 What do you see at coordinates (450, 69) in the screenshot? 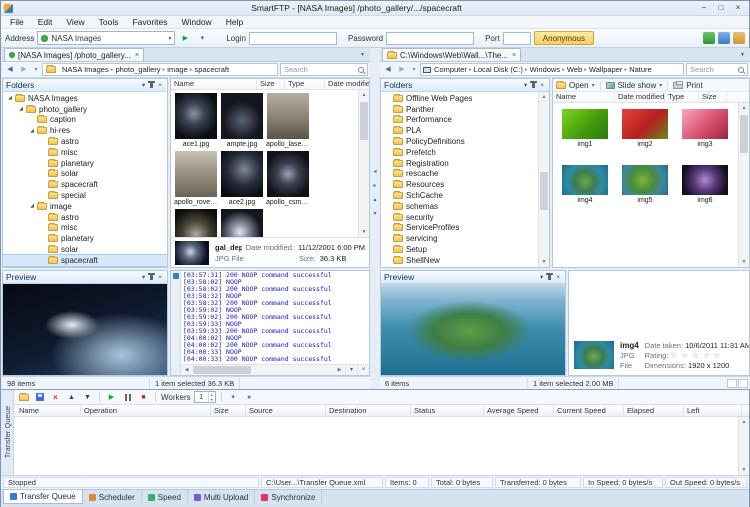
I see `breadcrumb-item: Computer` at bounding box center [450, 69].